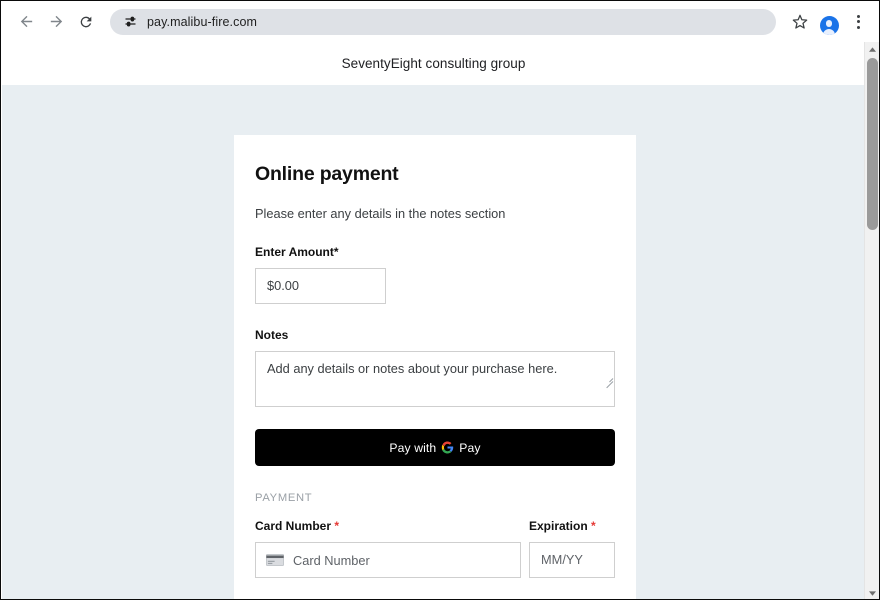 This screenshot has width=880, height=600. I want to click on amount-required-mark: *, so click(336, 252).